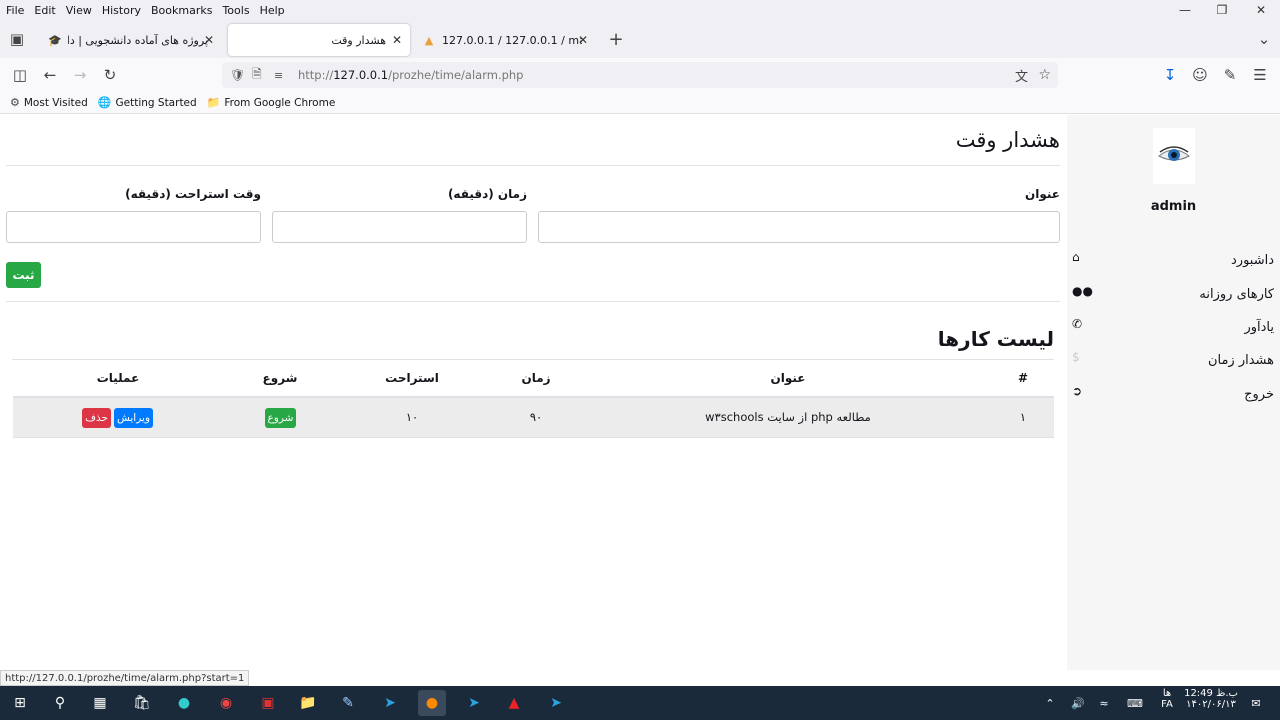 This screenshot has width=1280, height=720. Describe the element at coordinates (55, 40) in the screenshot. I see `graduation-cap-icon: 🎓` at that location.